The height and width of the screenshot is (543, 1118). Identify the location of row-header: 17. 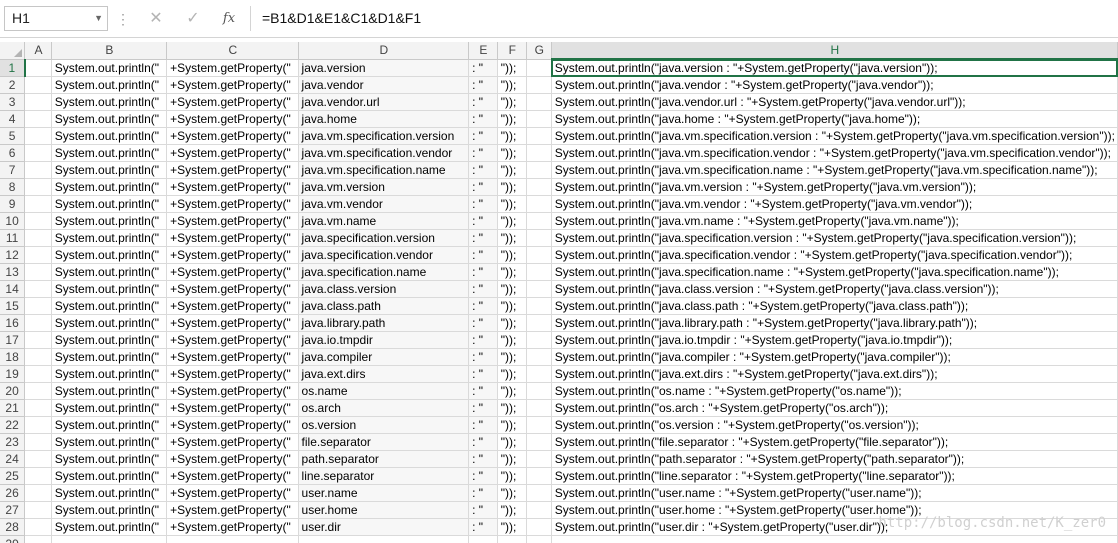
(13, 340).